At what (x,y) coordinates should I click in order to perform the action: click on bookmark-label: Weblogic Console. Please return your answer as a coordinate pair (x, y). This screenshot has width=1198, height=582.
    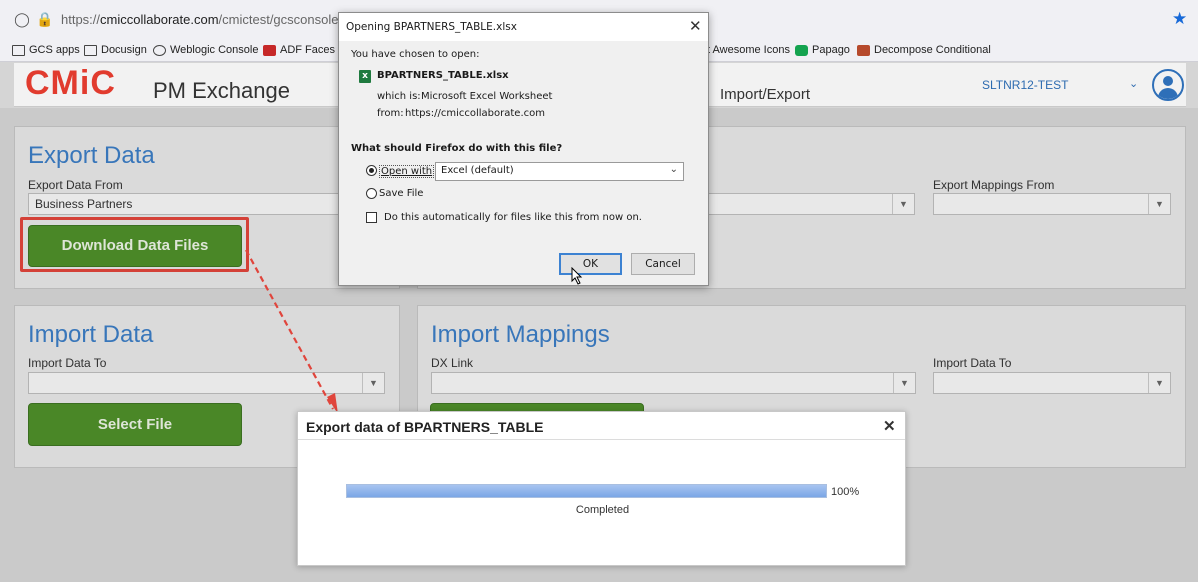
    Looking at the image, I should click on (214, 50).